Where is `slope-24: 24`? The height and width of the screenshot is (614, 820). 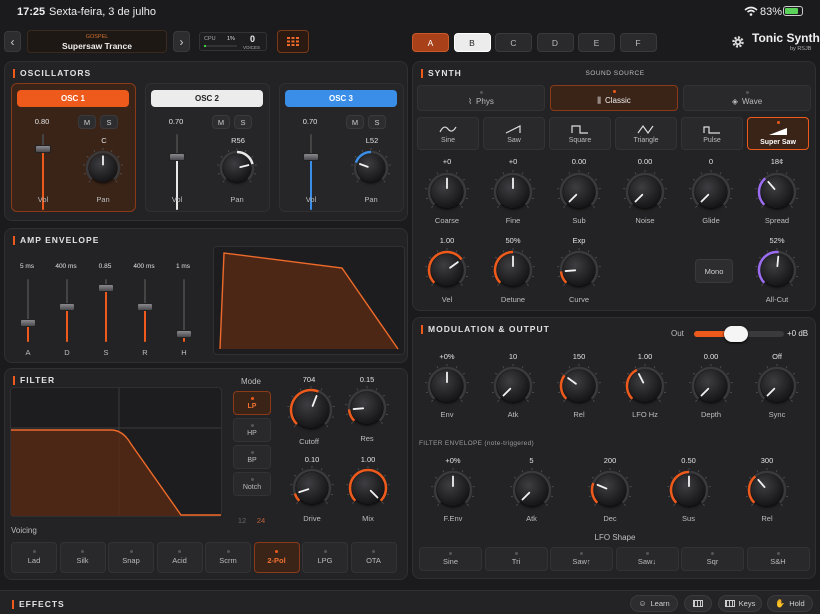 slope-24: 24 is located at coordinates (261, 520).